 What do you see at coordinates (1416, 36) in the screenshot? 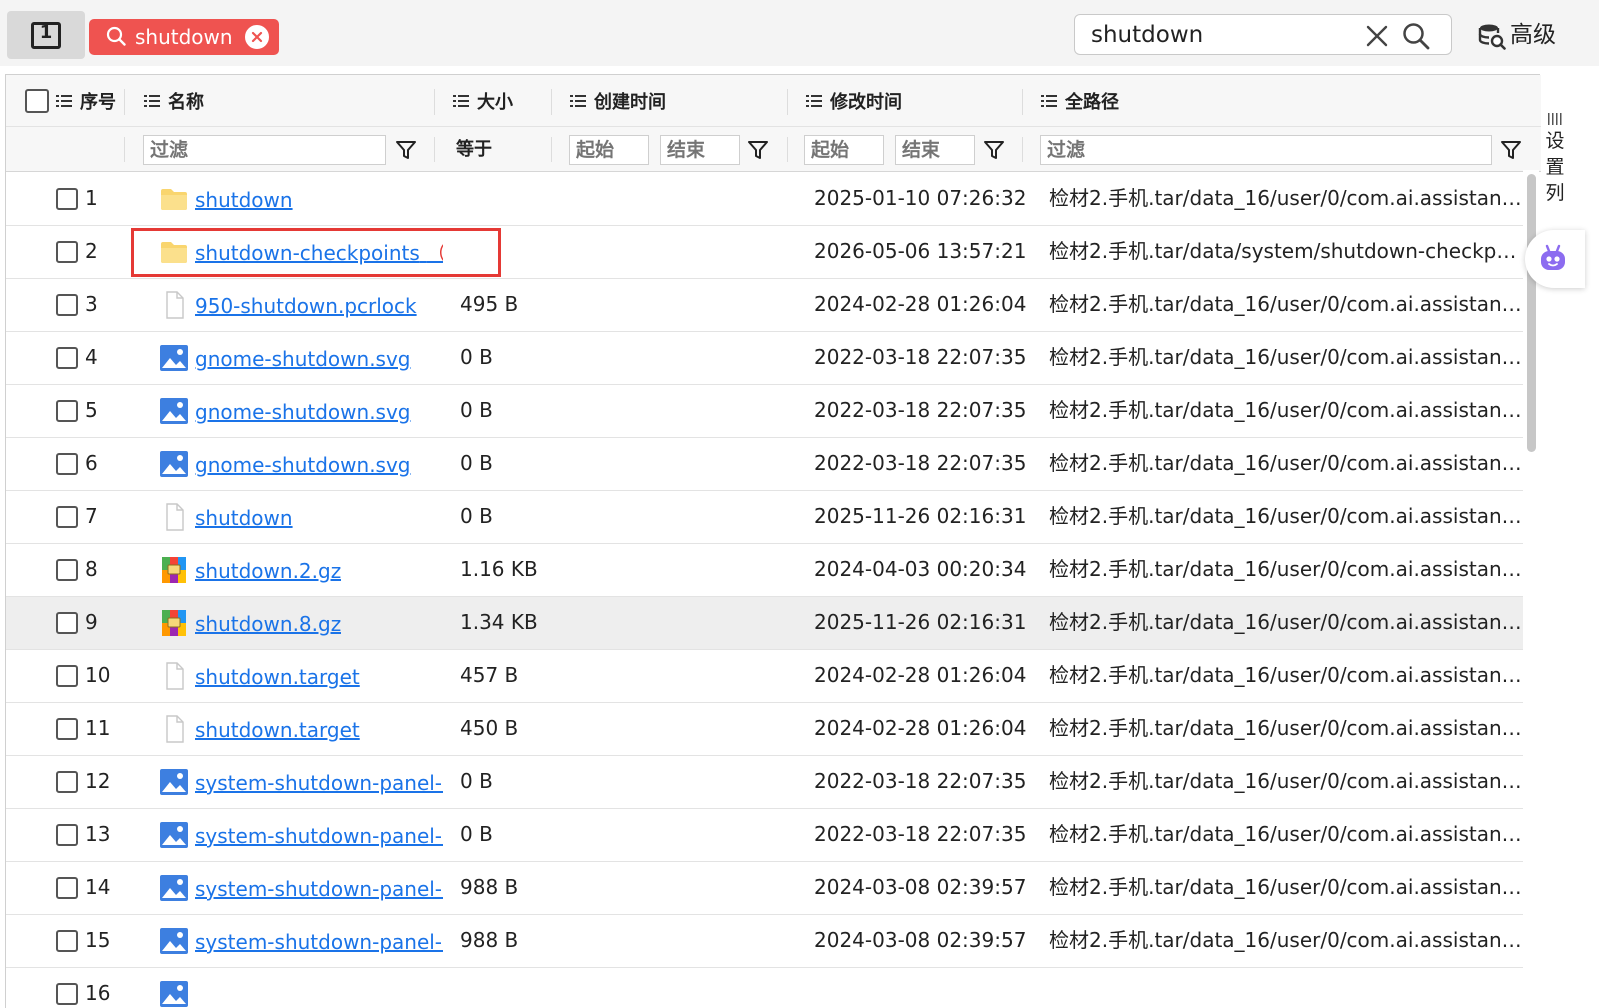
I see `search-icon` at bounding box center [1416, 36].